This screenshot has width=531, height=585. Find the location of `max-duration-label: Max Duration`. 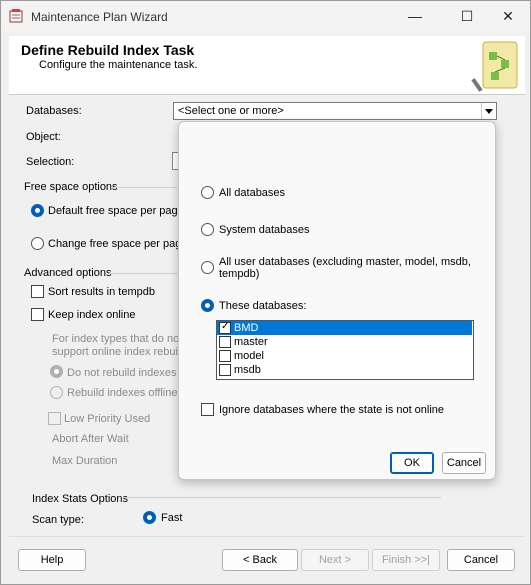

max-duration-label: Max Duration is located at coordinates (85, 461).